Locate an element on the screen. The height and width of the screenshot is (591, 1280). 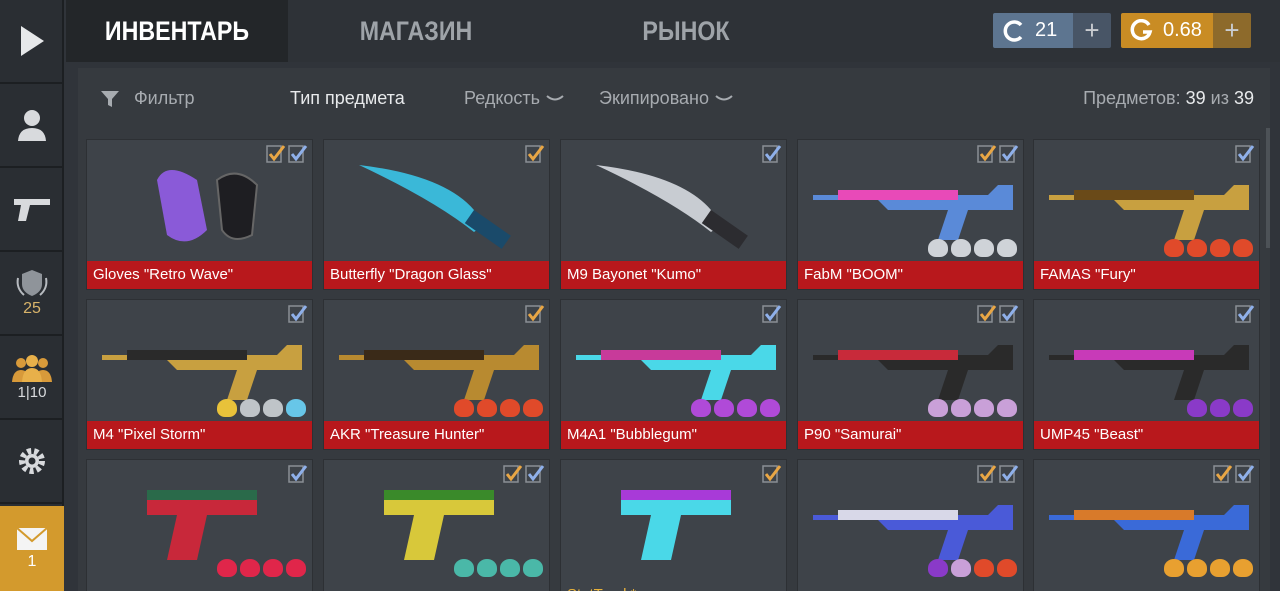
sidebar: 25 1|10 1 is located at coordinates (32, 295).